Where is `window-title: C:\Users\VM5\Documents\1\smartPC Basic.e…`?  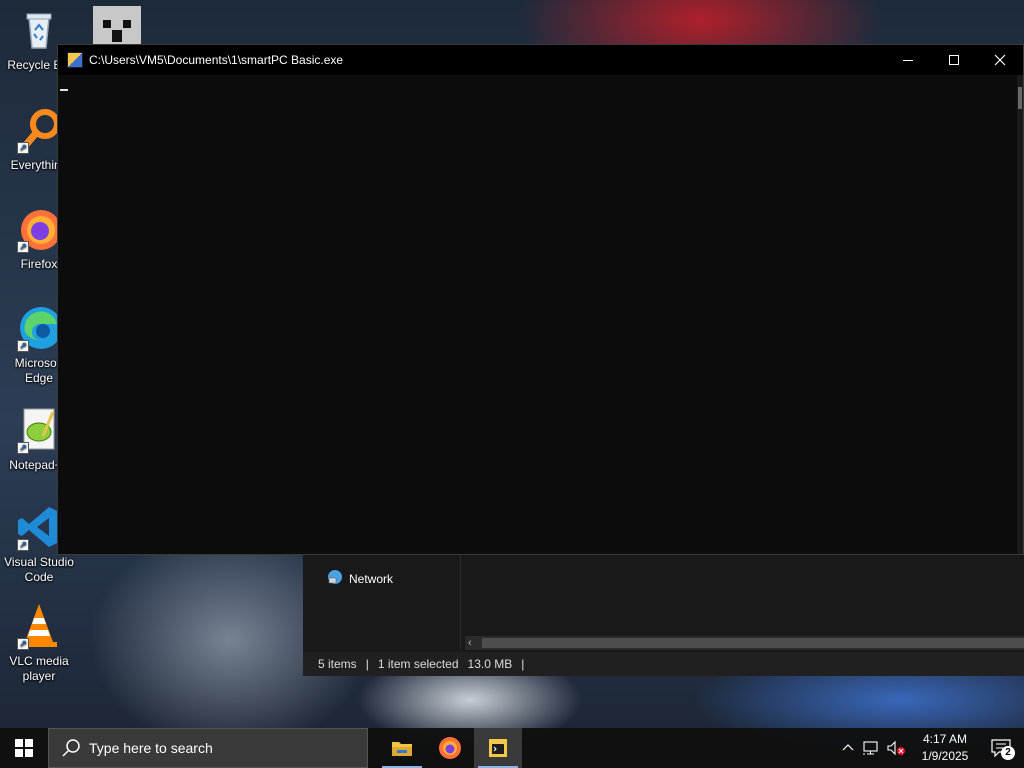
window-title: C:\Users\VM5\Documents\1\smartPC Basic.e… is located at coordinates (216, 60).